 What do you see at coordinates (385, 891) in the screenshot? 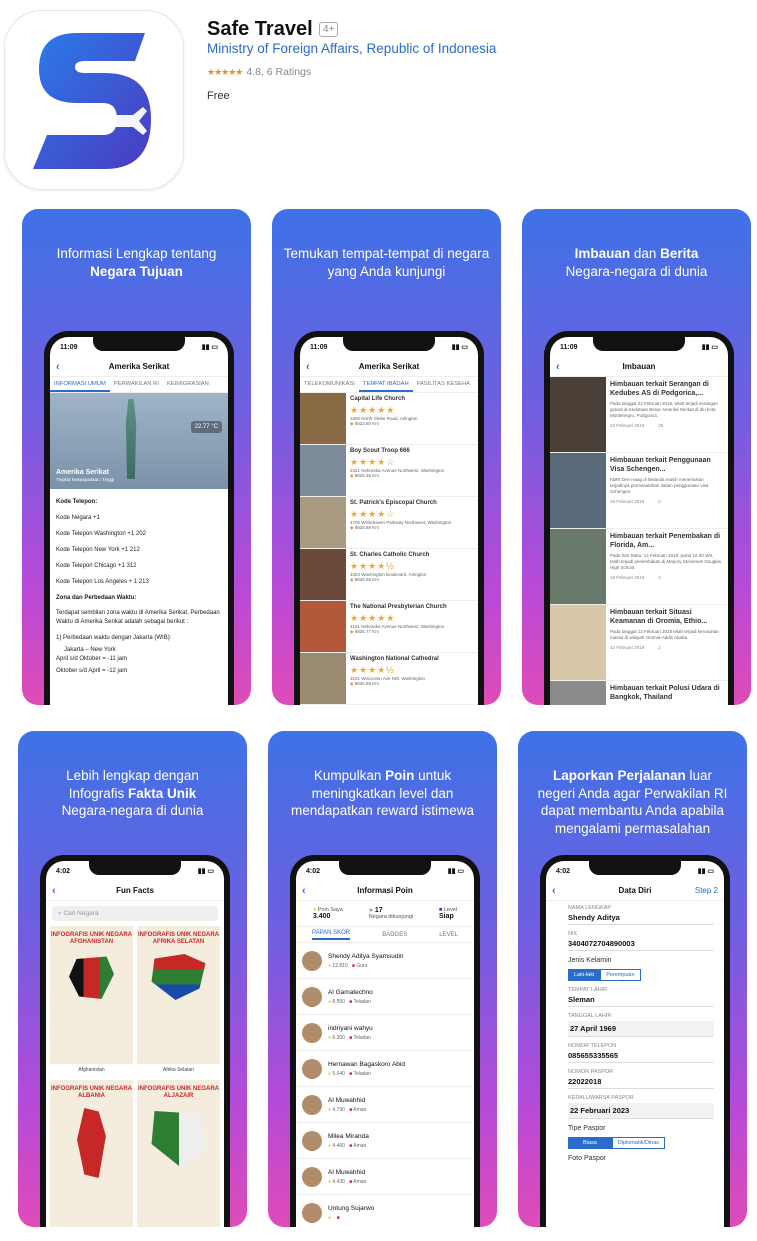
I see `nav-bar: ‹ Informasi Poin` at bounding box center [385, 891].